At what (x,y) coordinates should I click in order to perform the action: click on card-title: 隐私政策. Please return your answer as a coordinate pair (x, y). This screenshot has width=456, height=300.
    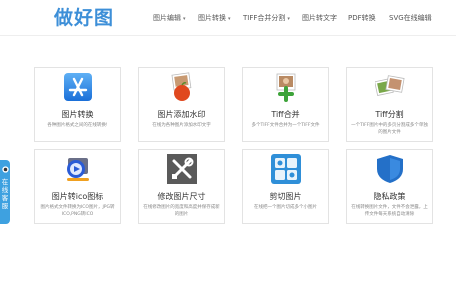
    Looking at the image, I should click on (389, 196).